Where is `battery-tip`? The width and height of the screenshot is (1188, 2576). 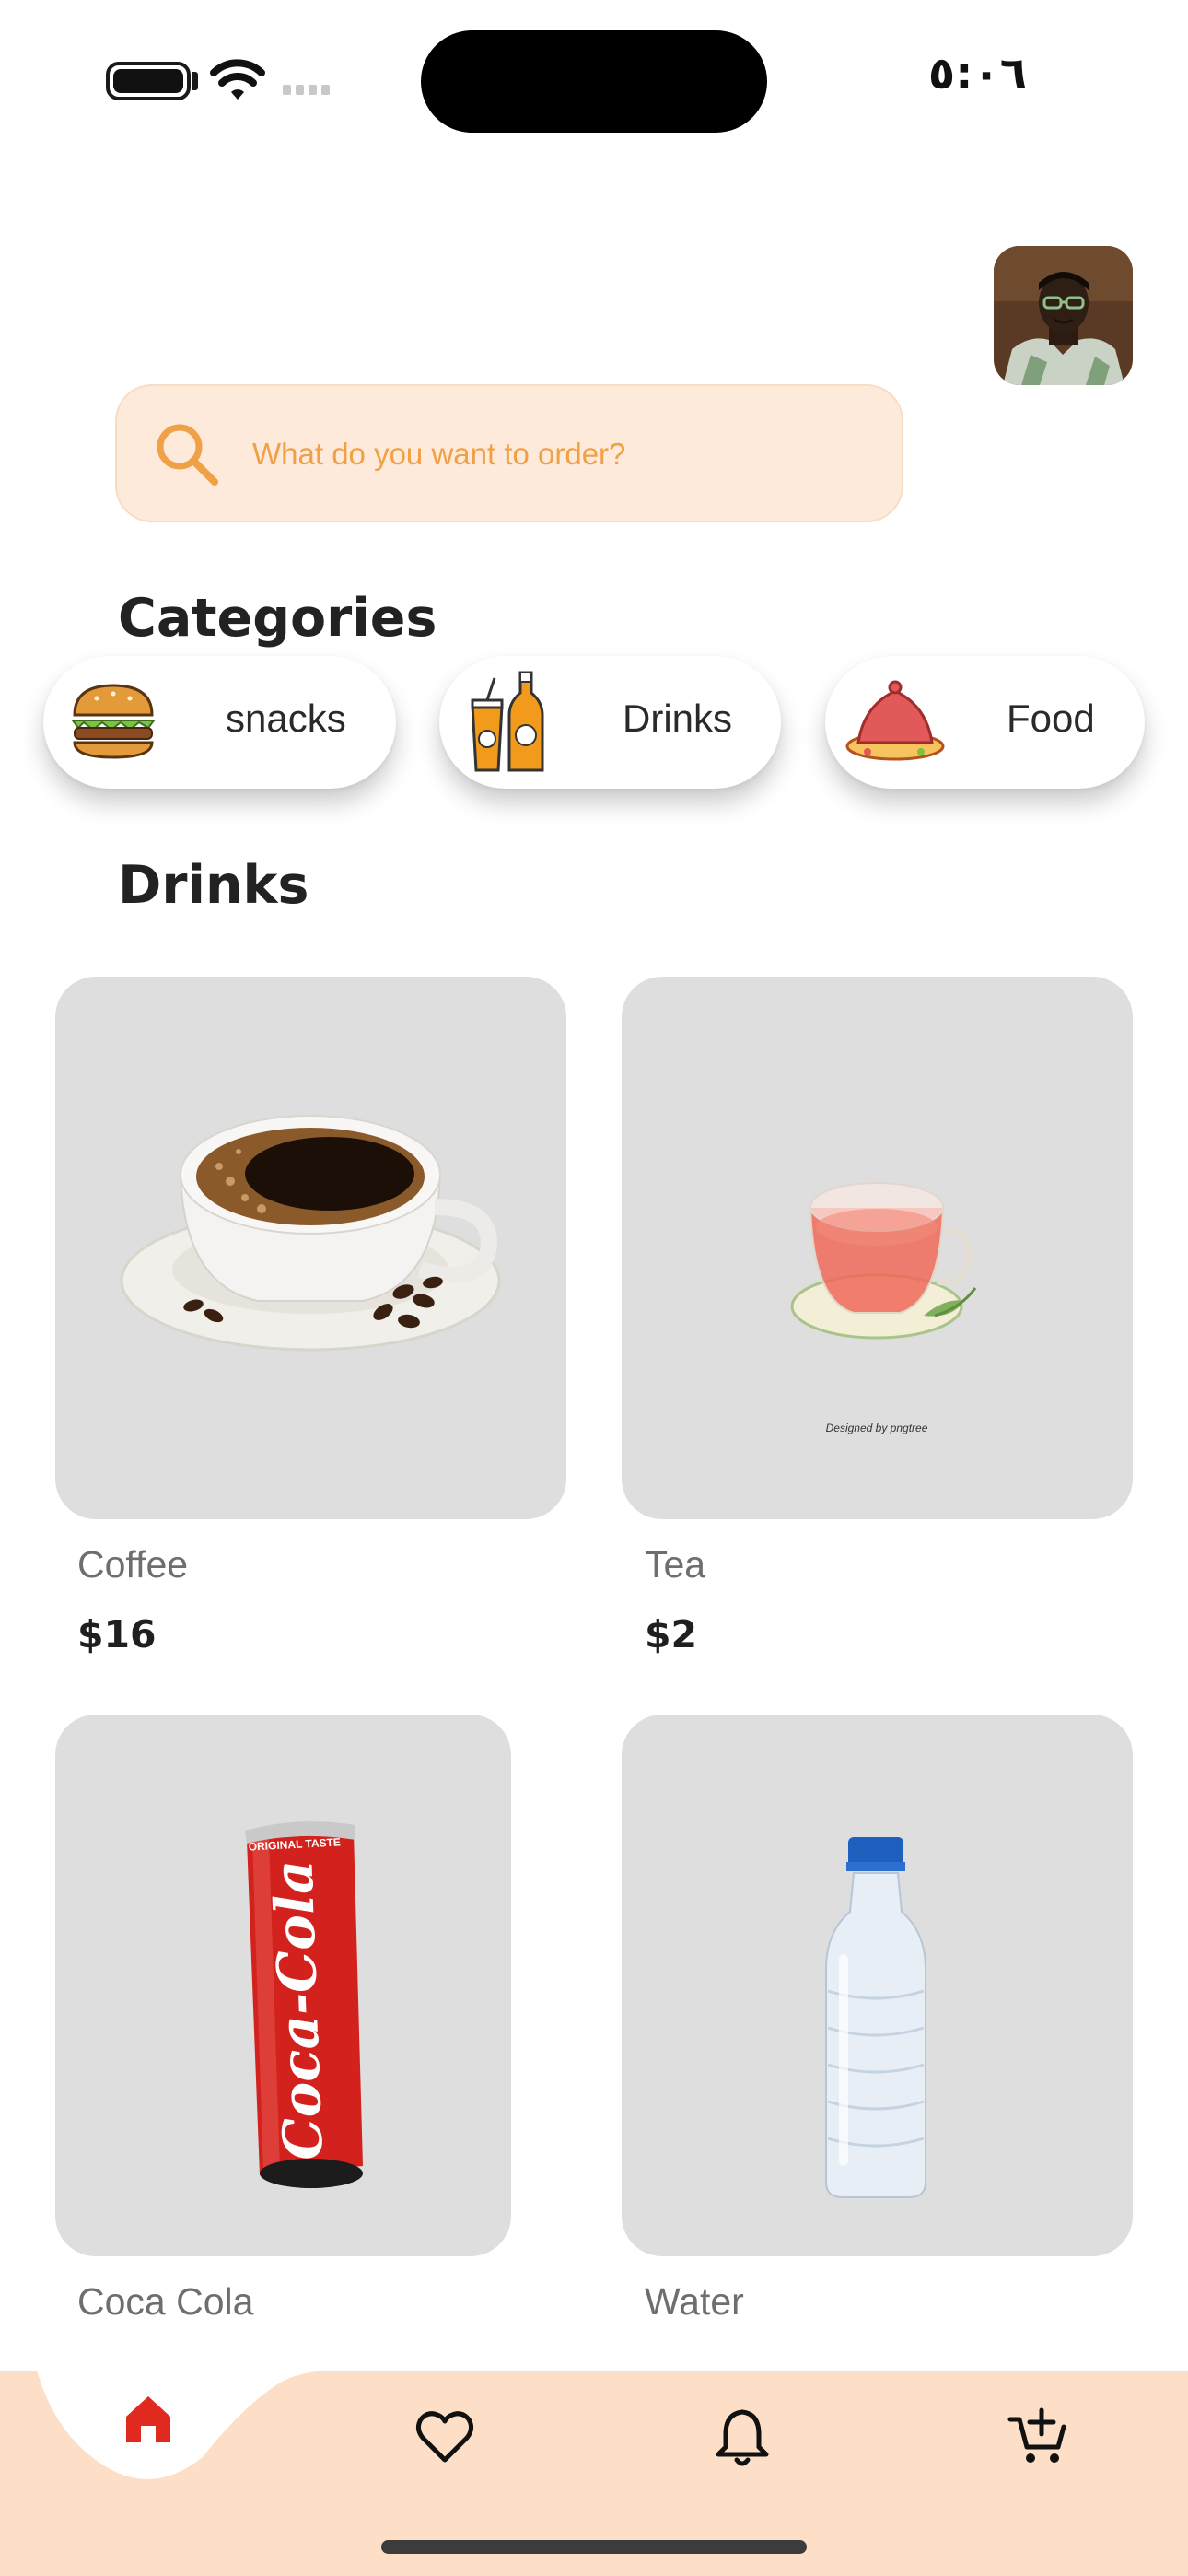 battery-tip is located at coordinates (195, 81).